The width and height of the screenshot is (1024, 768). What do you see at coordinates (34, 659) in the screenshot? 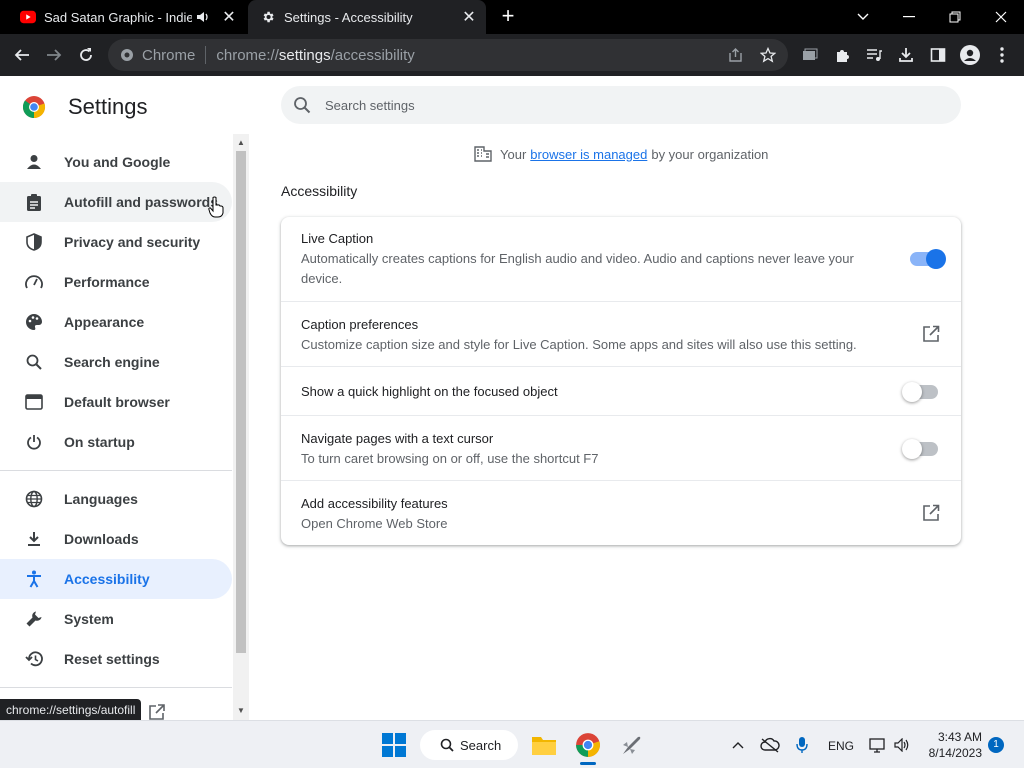
I see `history-icon` at bounding box center [34, 659].